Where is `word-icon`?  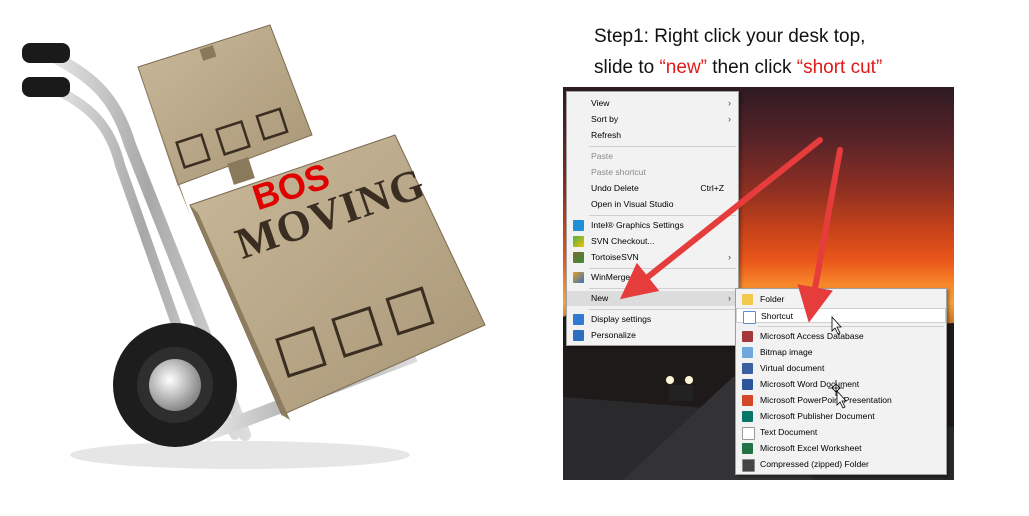
word-icon is located at coordinates (747, 384).